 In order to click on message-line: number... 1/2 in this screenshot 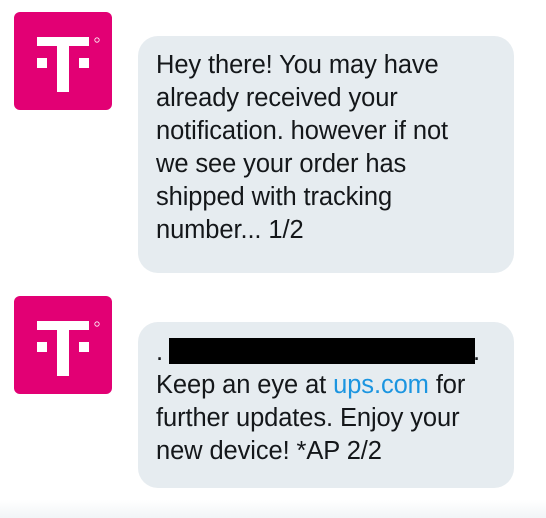, I will do `click(230, 230)`.